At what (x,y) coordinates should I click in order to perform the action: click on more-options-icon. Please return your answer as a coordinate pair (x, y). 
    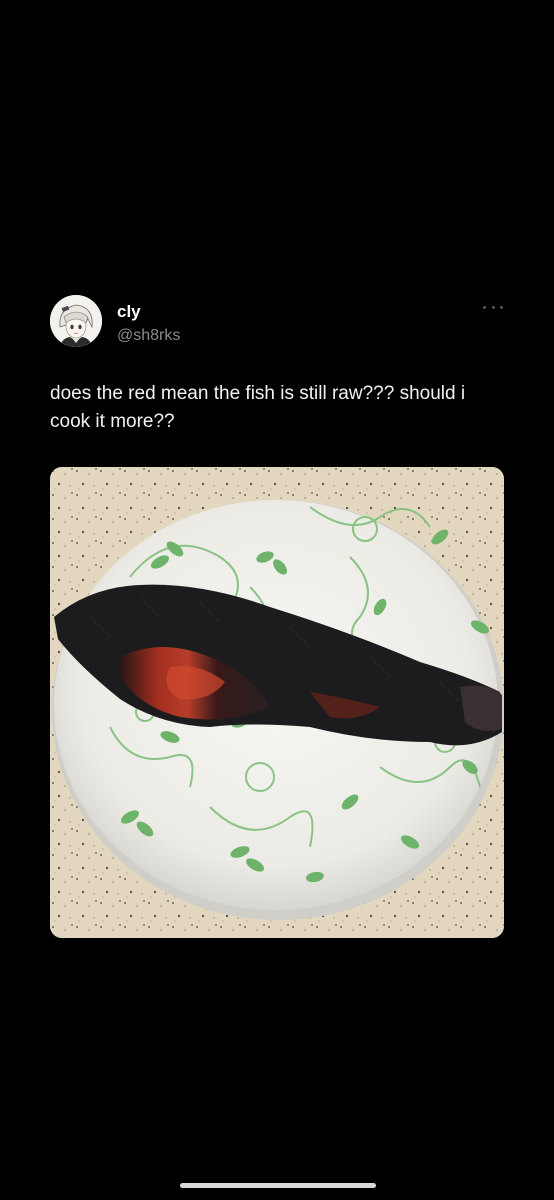
    Looking at the image, I should click on (493, 307).